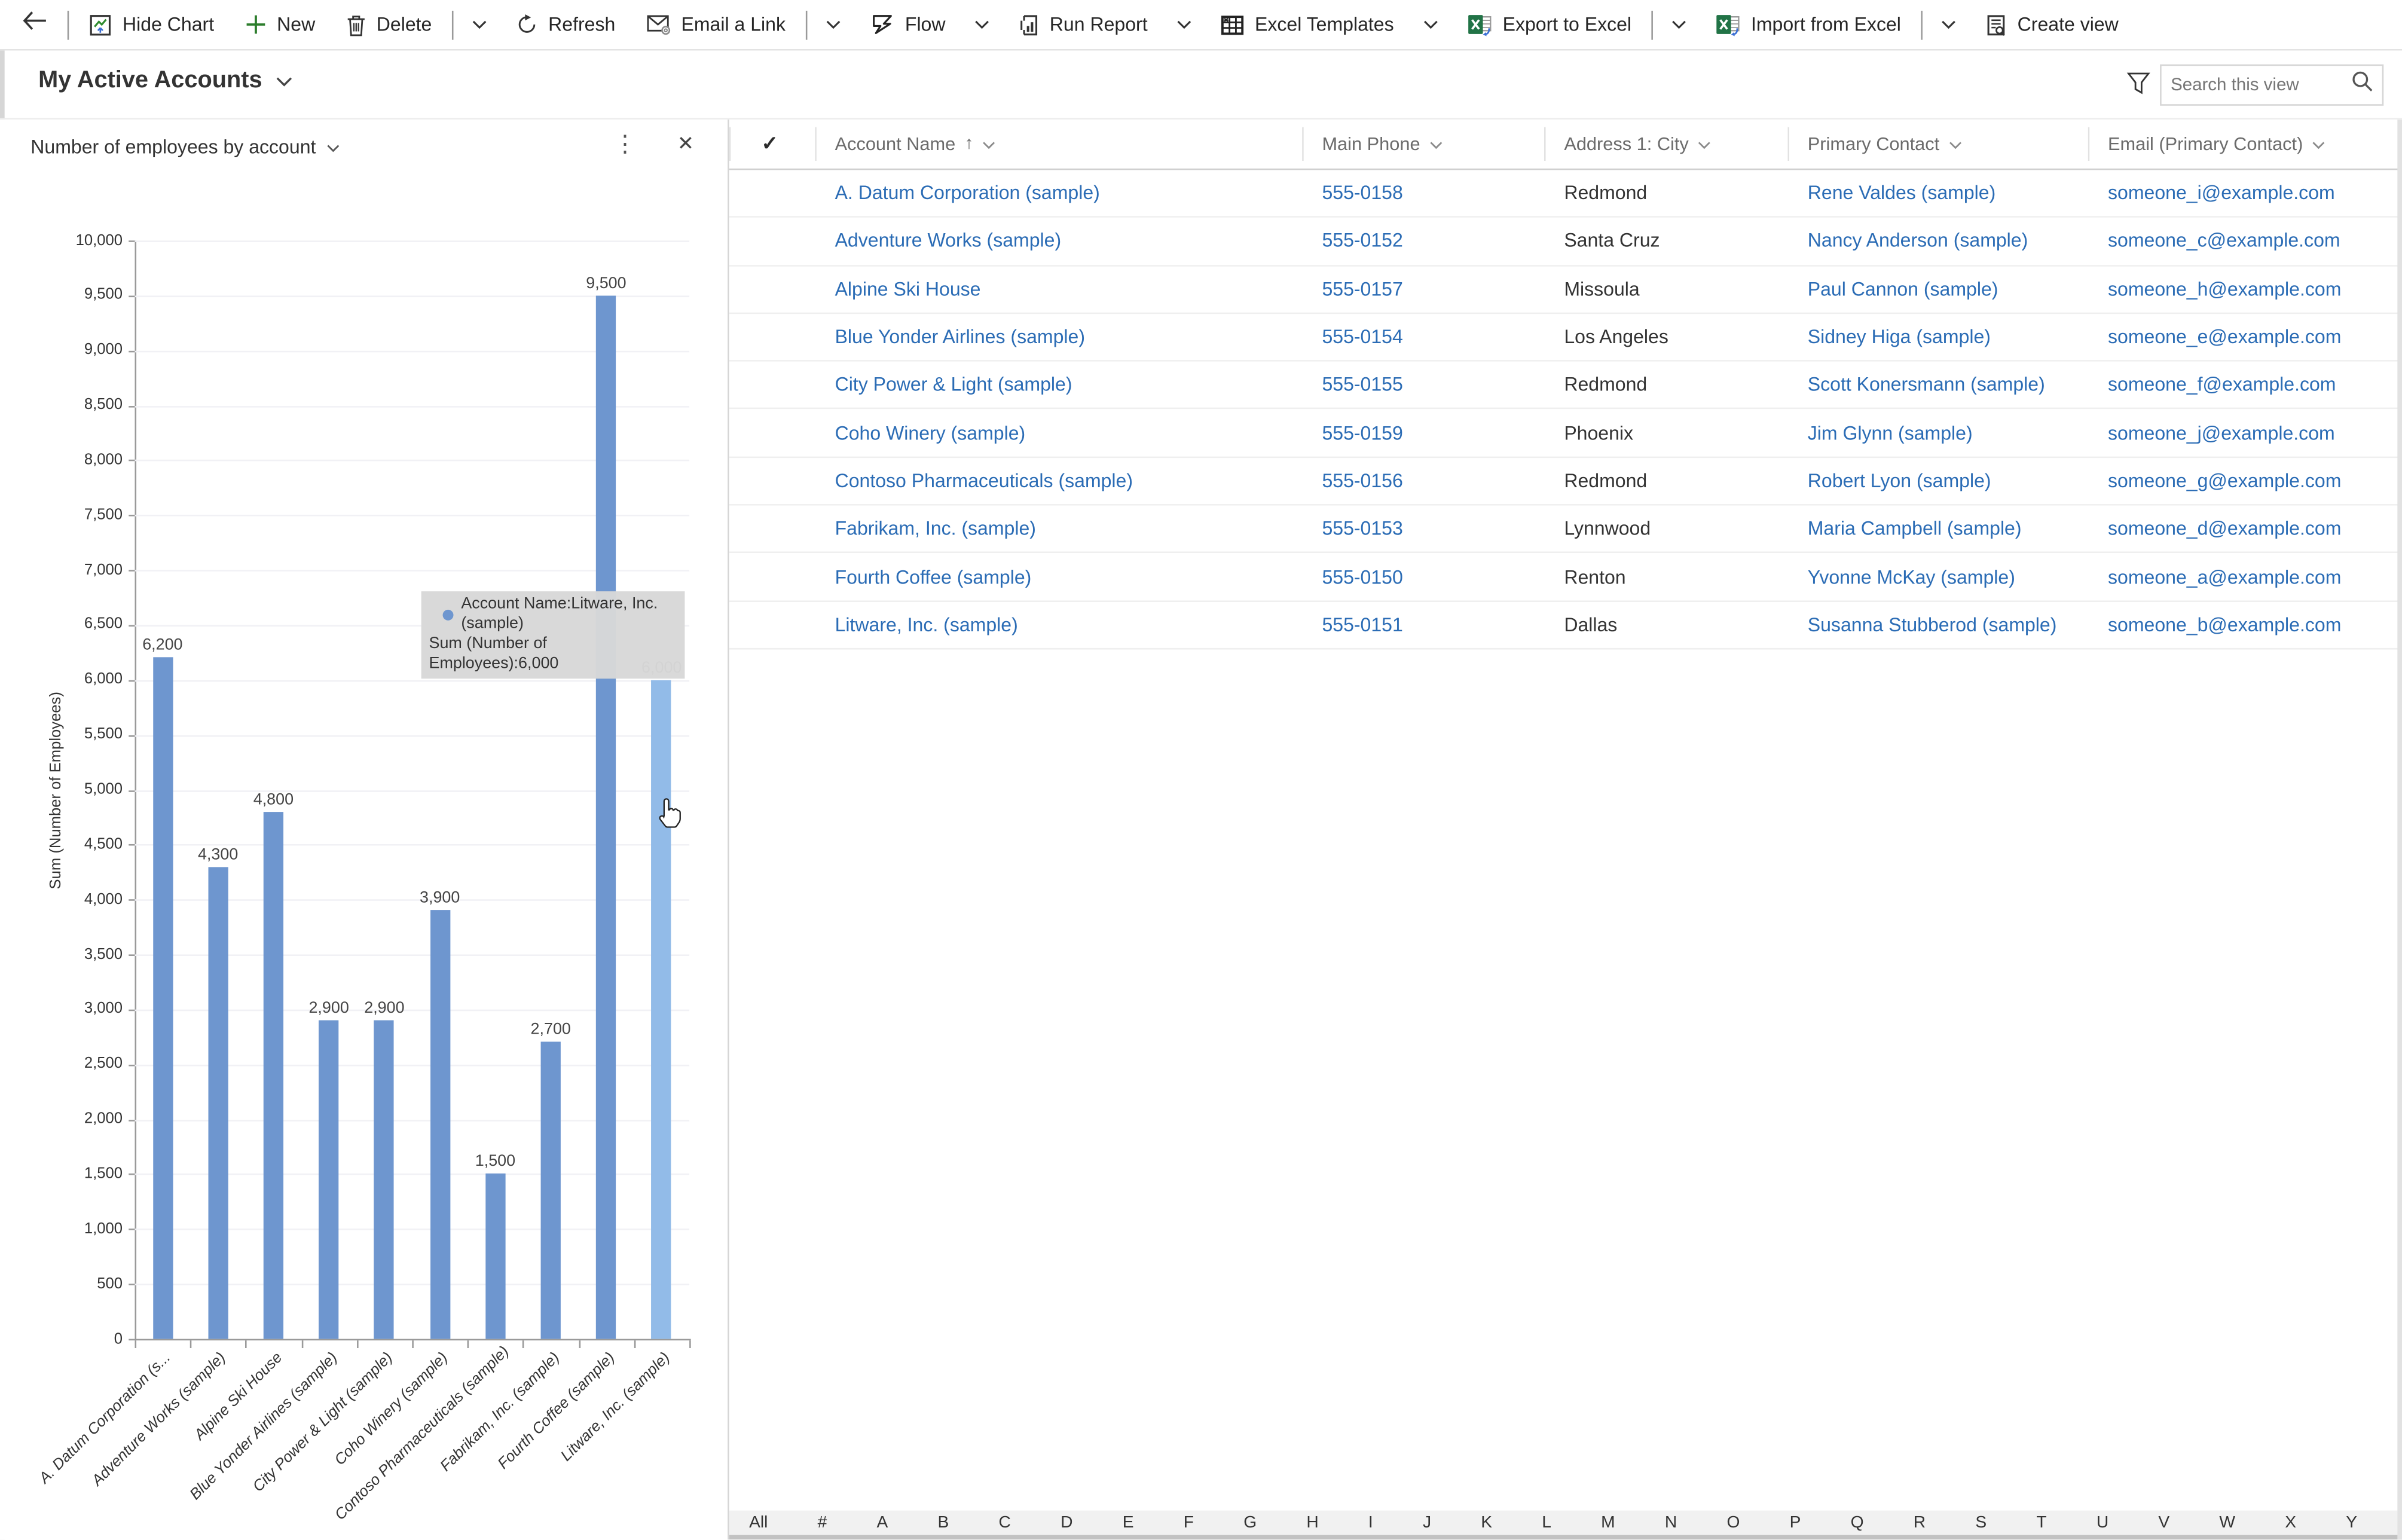  What do you see at coordinates (2290, 1523) in the screenshot?
I see `jump-letter-x: X` at bounding box center [2290, 1523].